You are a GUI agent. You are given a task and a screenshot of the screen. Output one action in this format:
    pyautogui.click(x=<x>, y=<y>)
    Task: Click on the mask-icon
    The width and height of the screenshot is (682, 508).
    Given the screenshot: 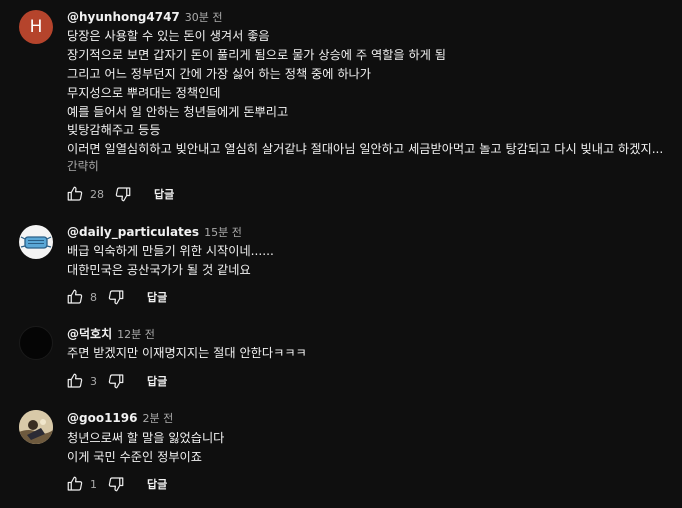 What is the action you would take?
    pyautogui.click(x=36, y=242)
    